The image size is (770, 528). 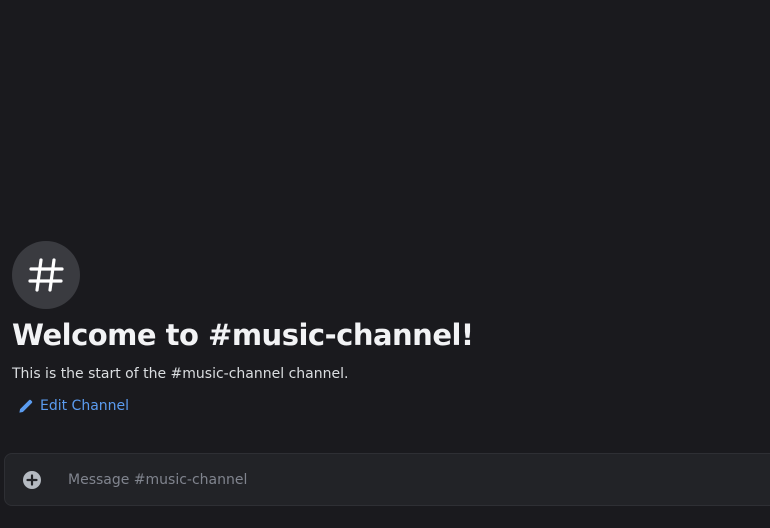 I want to click on edit-channel-button: Edit Channel, so click(x=73, y=406).